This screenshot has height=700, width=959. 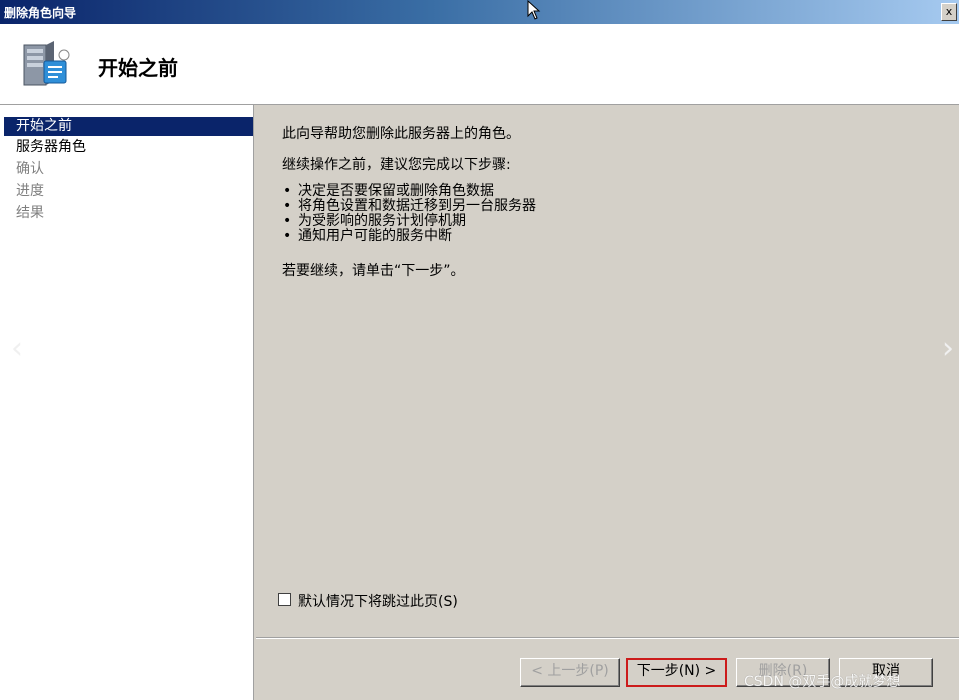 What do you see at coordinates (676, 672) in the screenshot?
I see `next-button: 下一步(N) >` at bounding box center [676, 672].